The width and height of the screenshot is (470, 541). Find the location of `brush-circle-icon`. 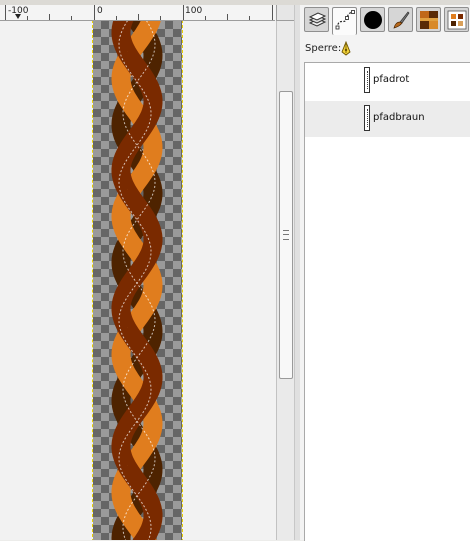

brush-circle-icon is located at coordinates (373, 20).